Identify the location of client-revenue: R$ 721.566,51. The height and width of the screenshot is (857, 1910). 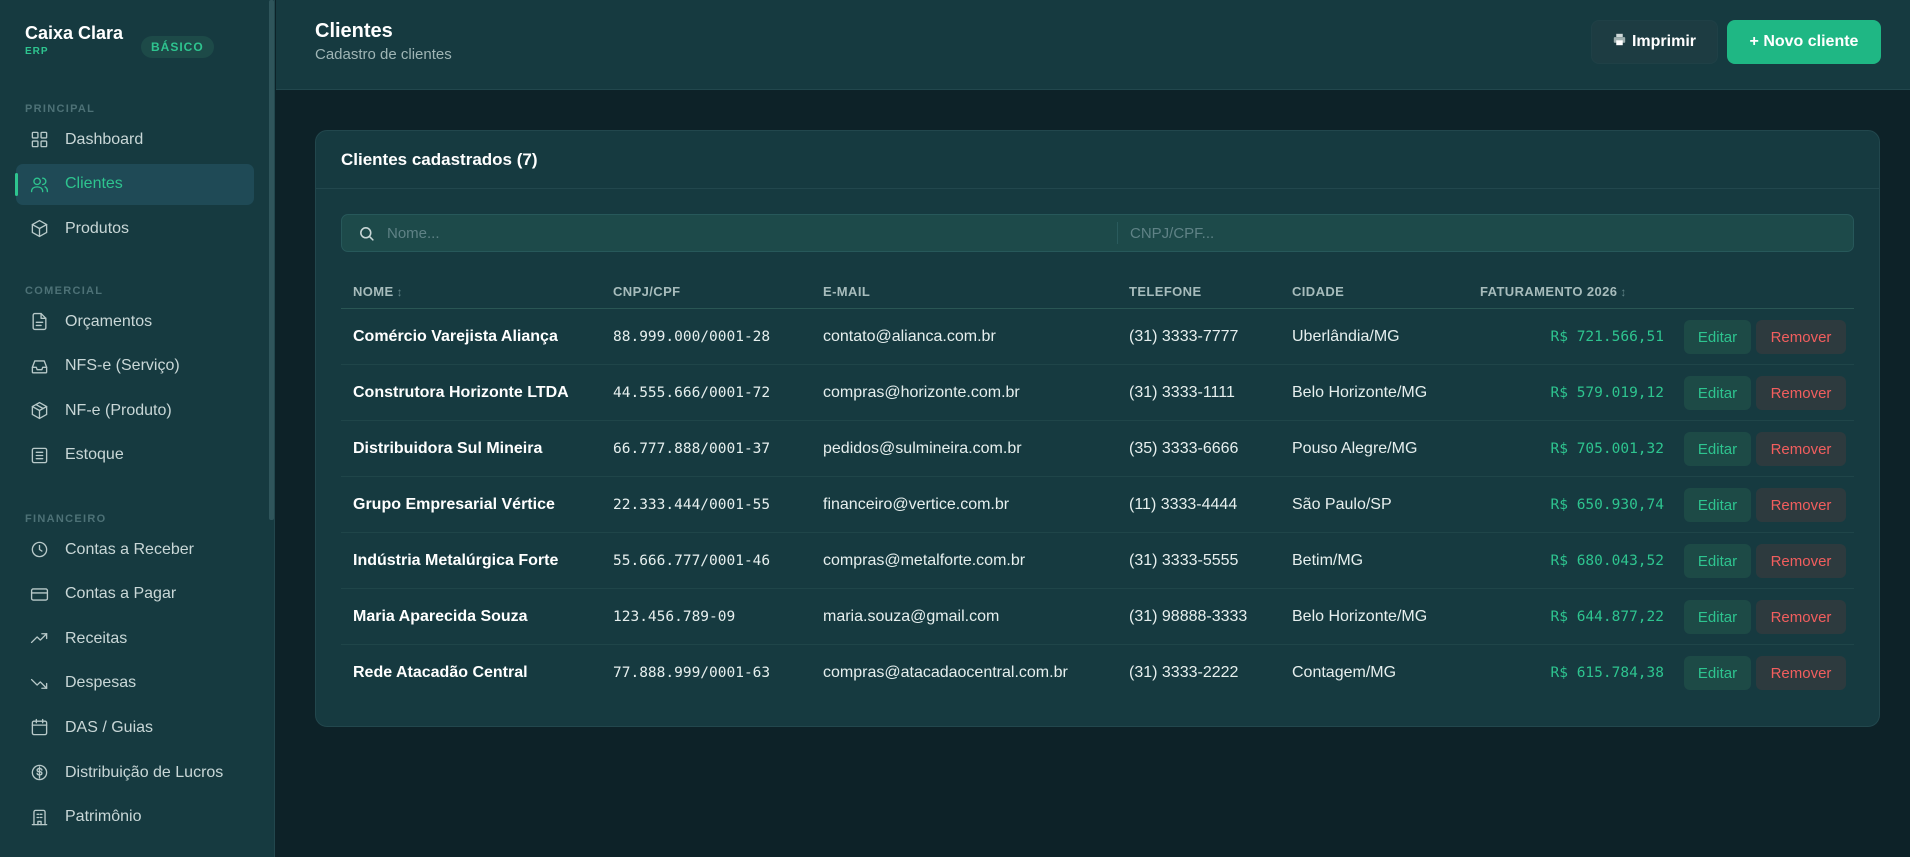
(1607, 337).